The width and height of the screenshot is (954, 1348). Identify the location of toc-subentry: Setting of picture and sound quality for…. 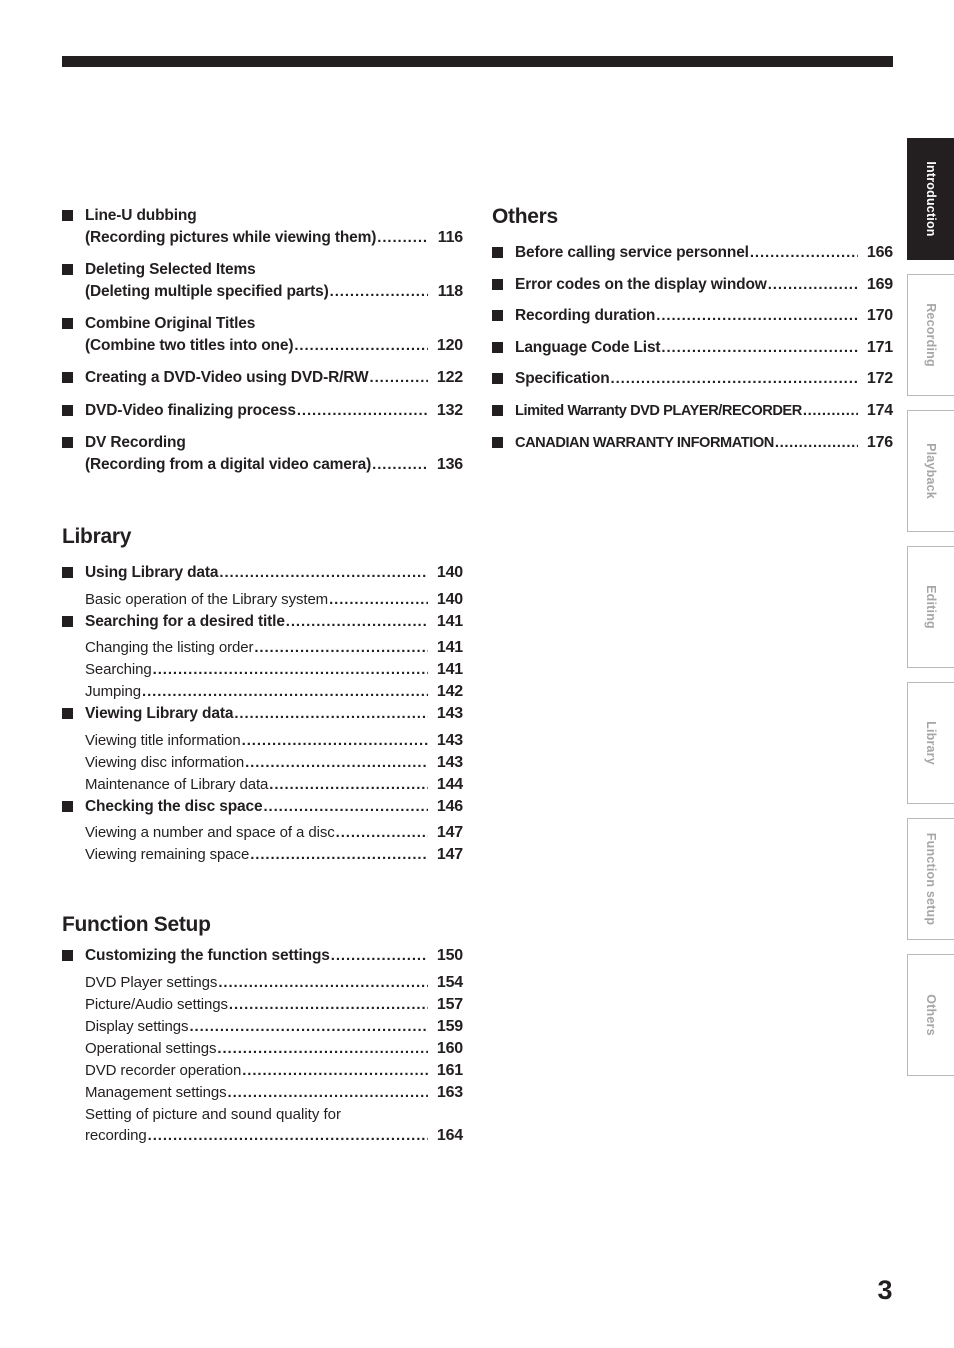
(262, 1125).